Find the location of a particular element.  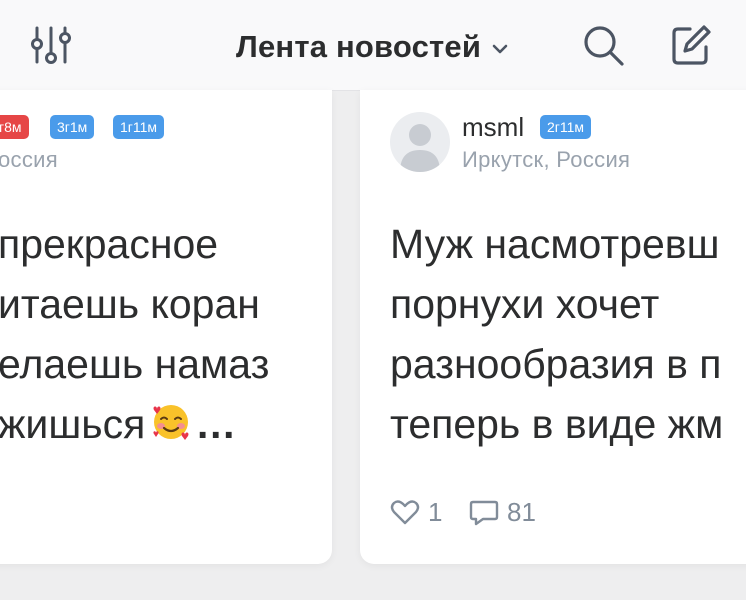

author-location: Иркутск, Россия is located at coordinates (546, 159).